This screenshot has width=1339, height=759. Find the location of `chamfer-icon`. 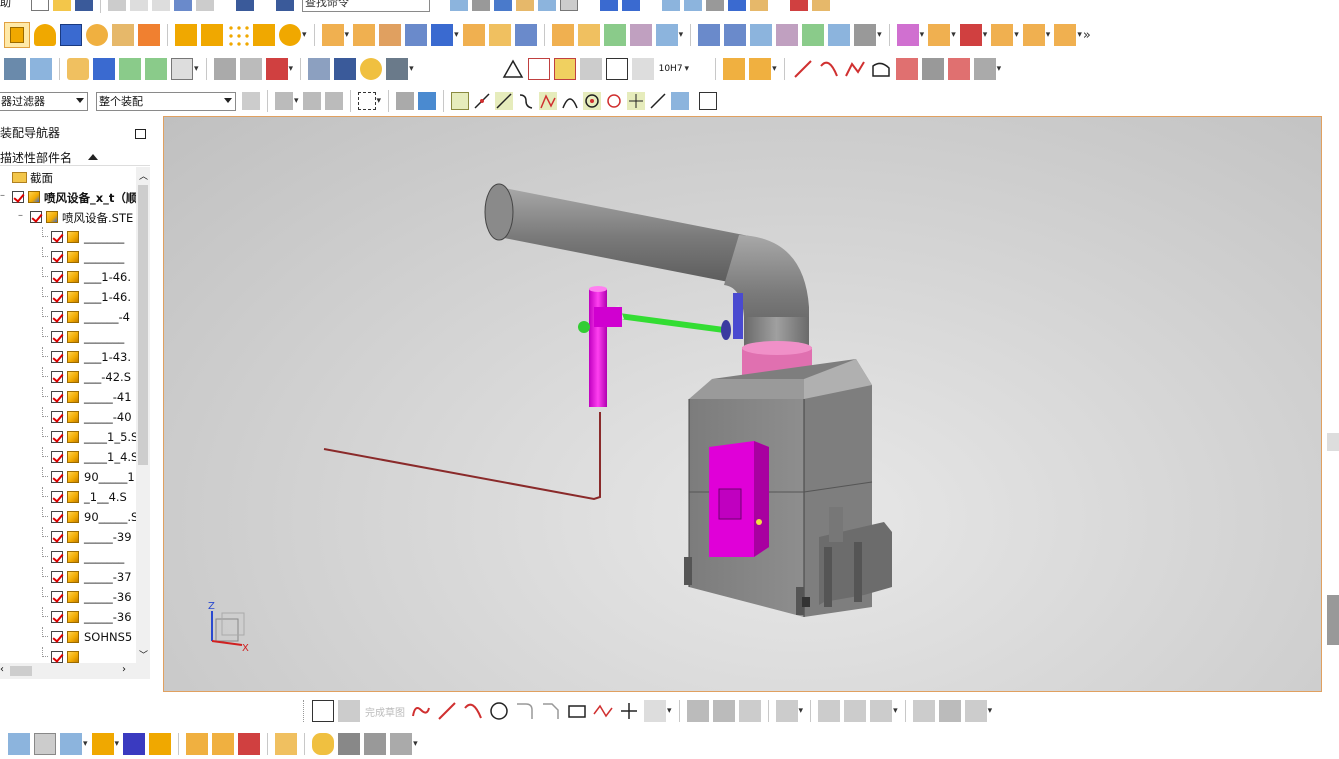

chamfer-icon is located at coordinates (364, 35).